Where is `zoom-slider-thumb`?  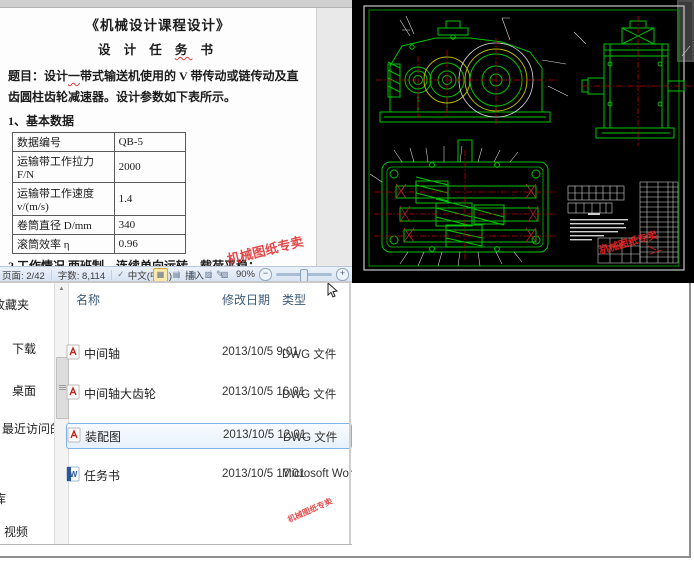
zoom-slider-thumb is located at coordinates (304, 275).